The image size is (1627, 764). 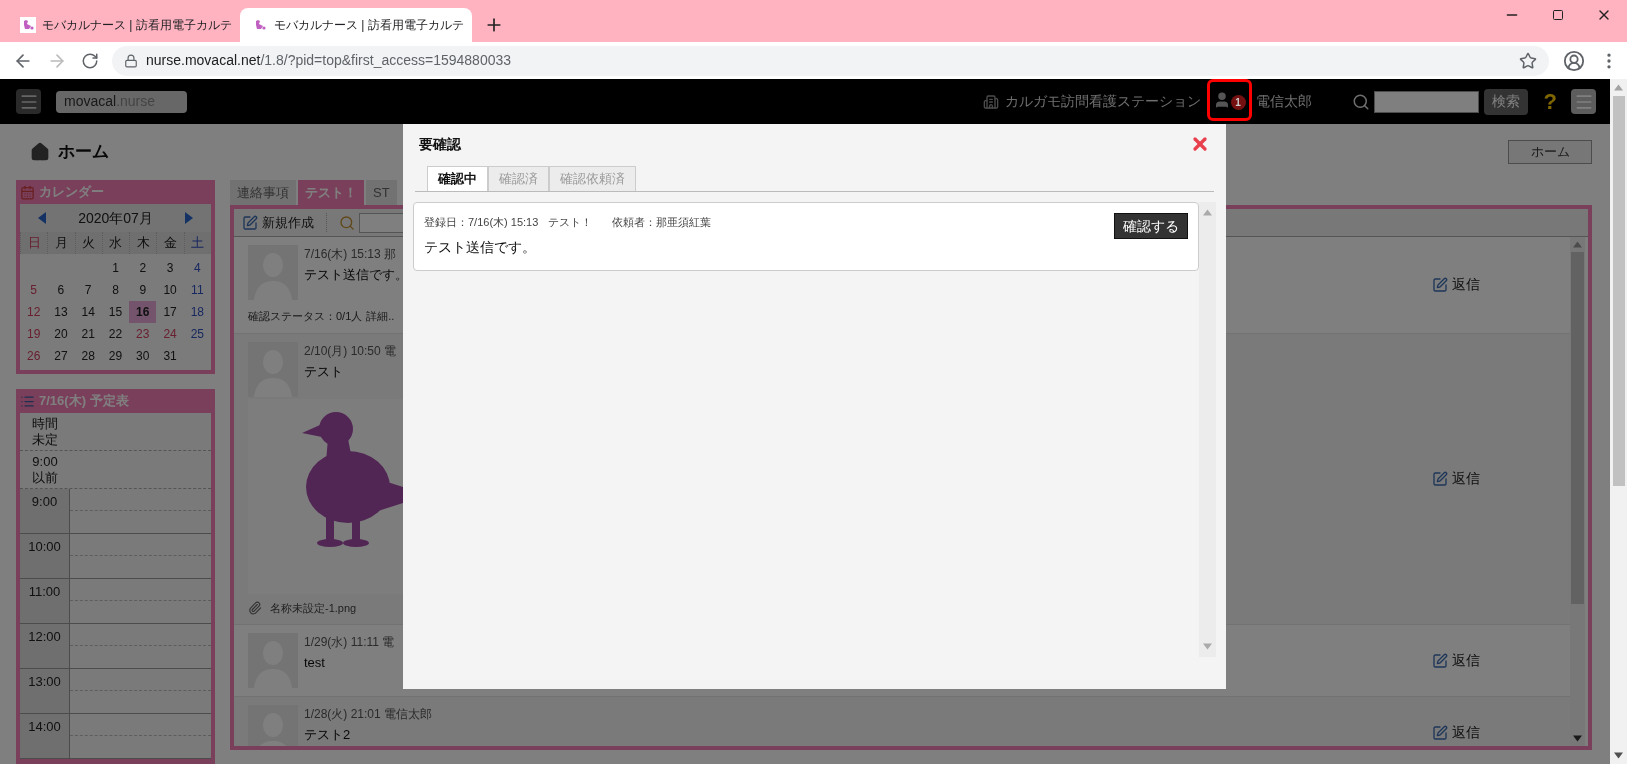 What do you see at coordinates (170, 268) in the screenshot?
I see `calendar-day: 3` at bounding box center [170, 268].